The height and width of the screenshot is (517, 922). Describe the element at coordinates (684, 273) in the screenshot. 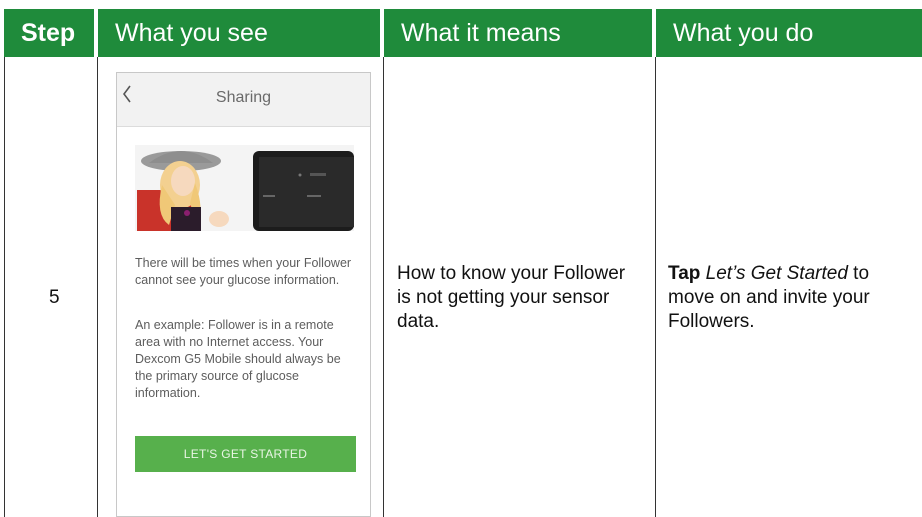

I see `do-bold-text: Tap` at that location.